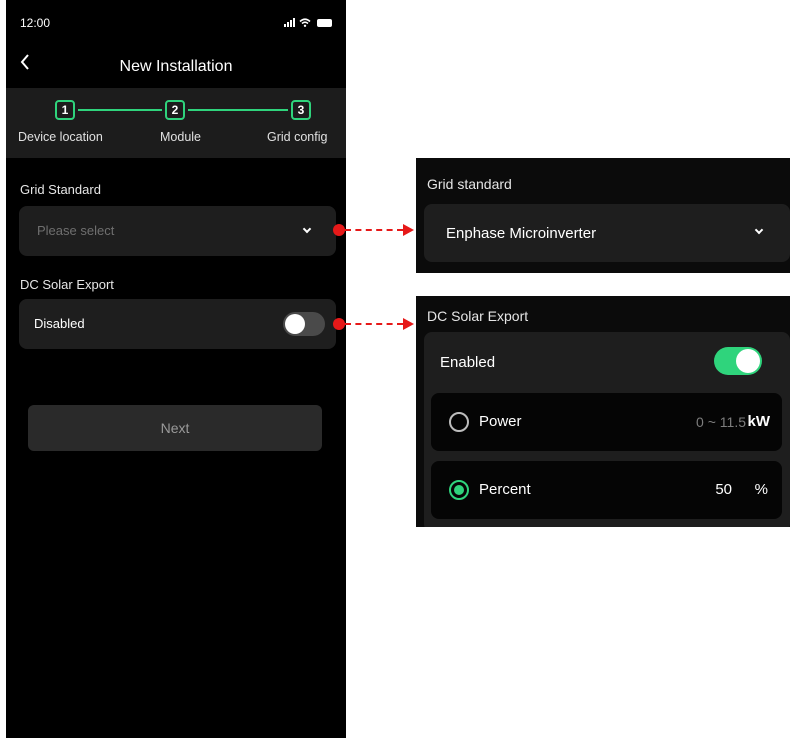 The width and height of the screenshot is (790, 738). What do you see at coordinates (176, 123) in the screenshot?
I see `stepper: 1 2 3 Device location Module Grid config` at bounding box center [176, 123].